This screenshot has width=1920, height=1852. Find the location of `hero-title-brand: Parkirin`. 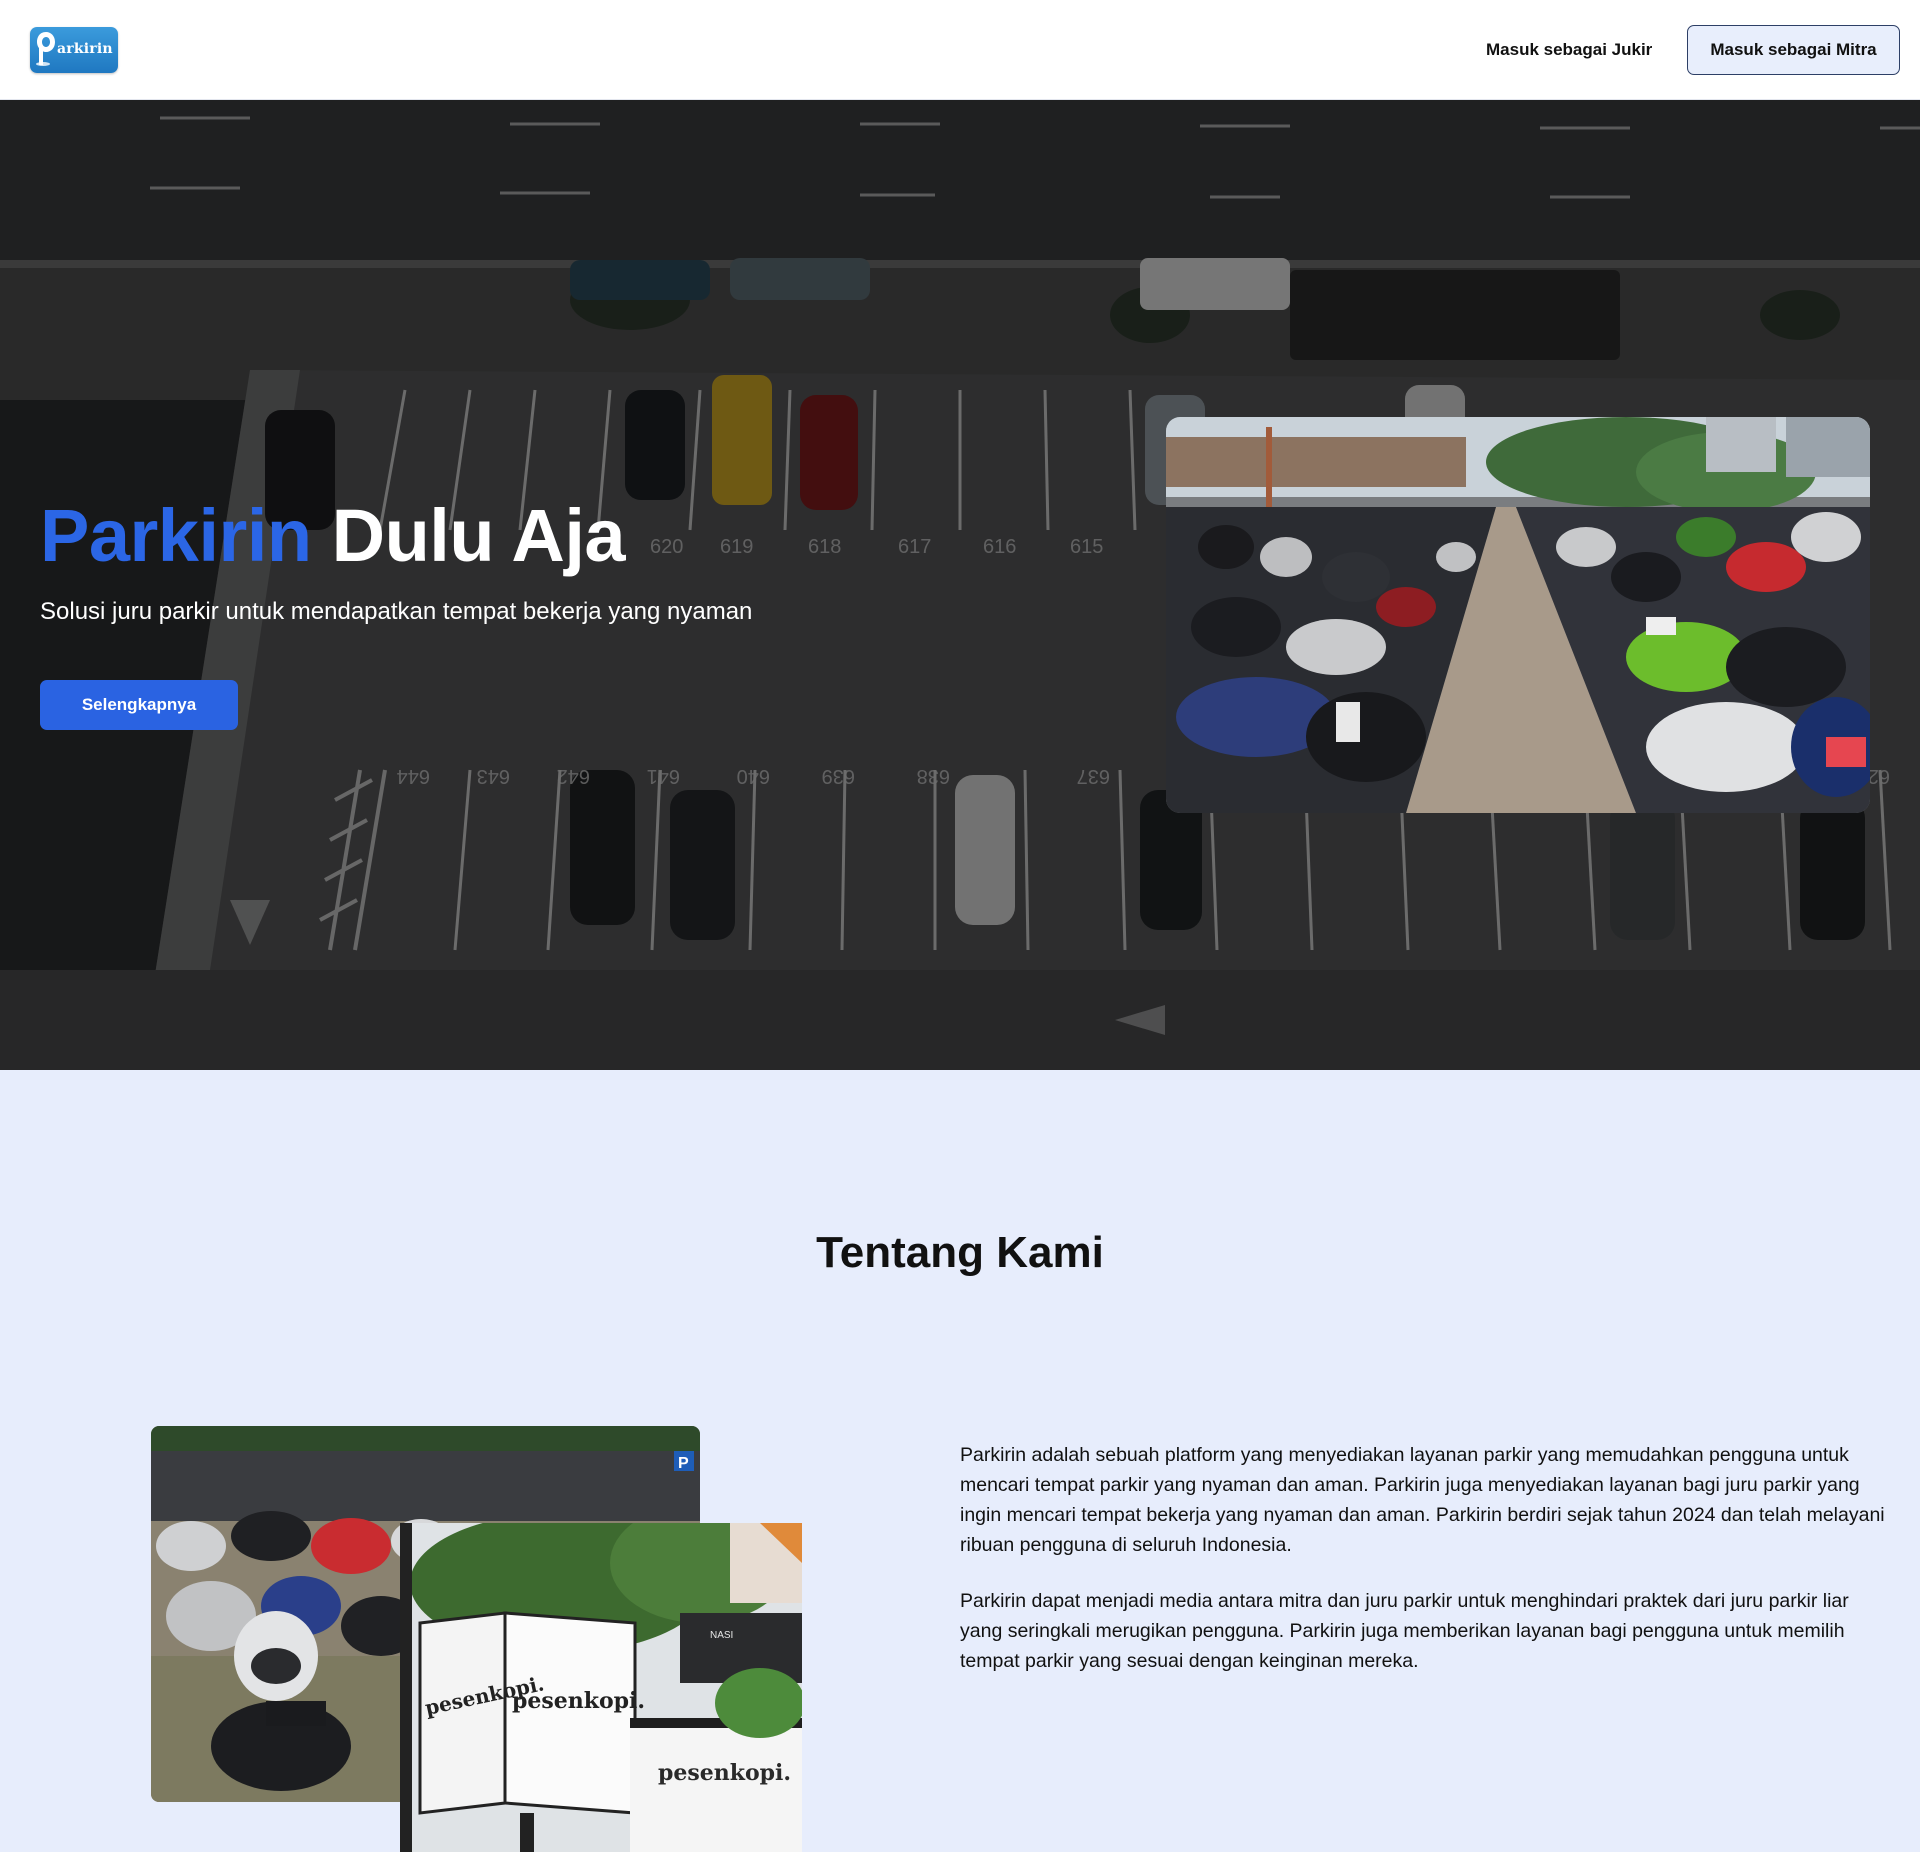

hero-title-brand: Parkirin is located at coordinates (176, 535).